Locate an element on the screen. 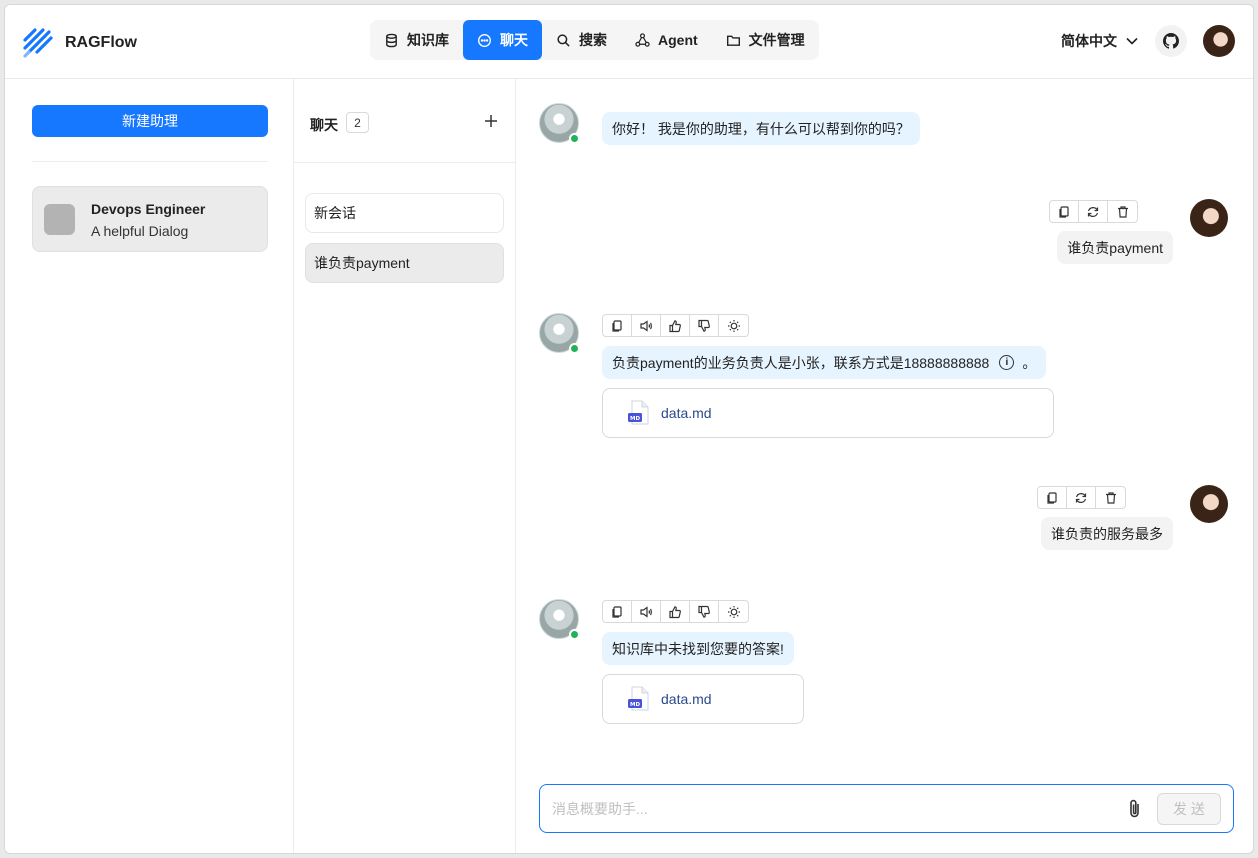  assistant-avatar is located at coordinates (59, 219).